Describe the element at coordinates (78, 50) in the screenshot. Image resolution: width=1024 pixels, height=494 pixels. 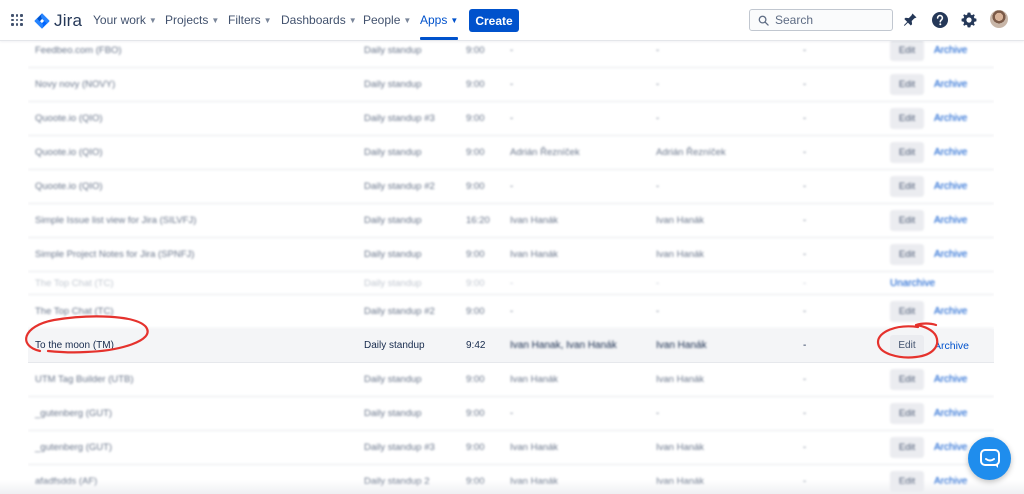
I see `project-cell: Feedbeo.com (FBO)` at that location.